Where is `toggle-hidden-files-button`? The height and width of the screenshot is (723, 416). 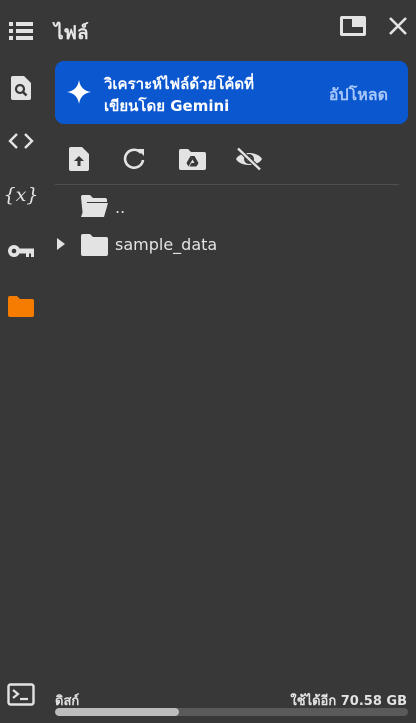 toggle-hidden-files-button is located at coordinates (249, 159).